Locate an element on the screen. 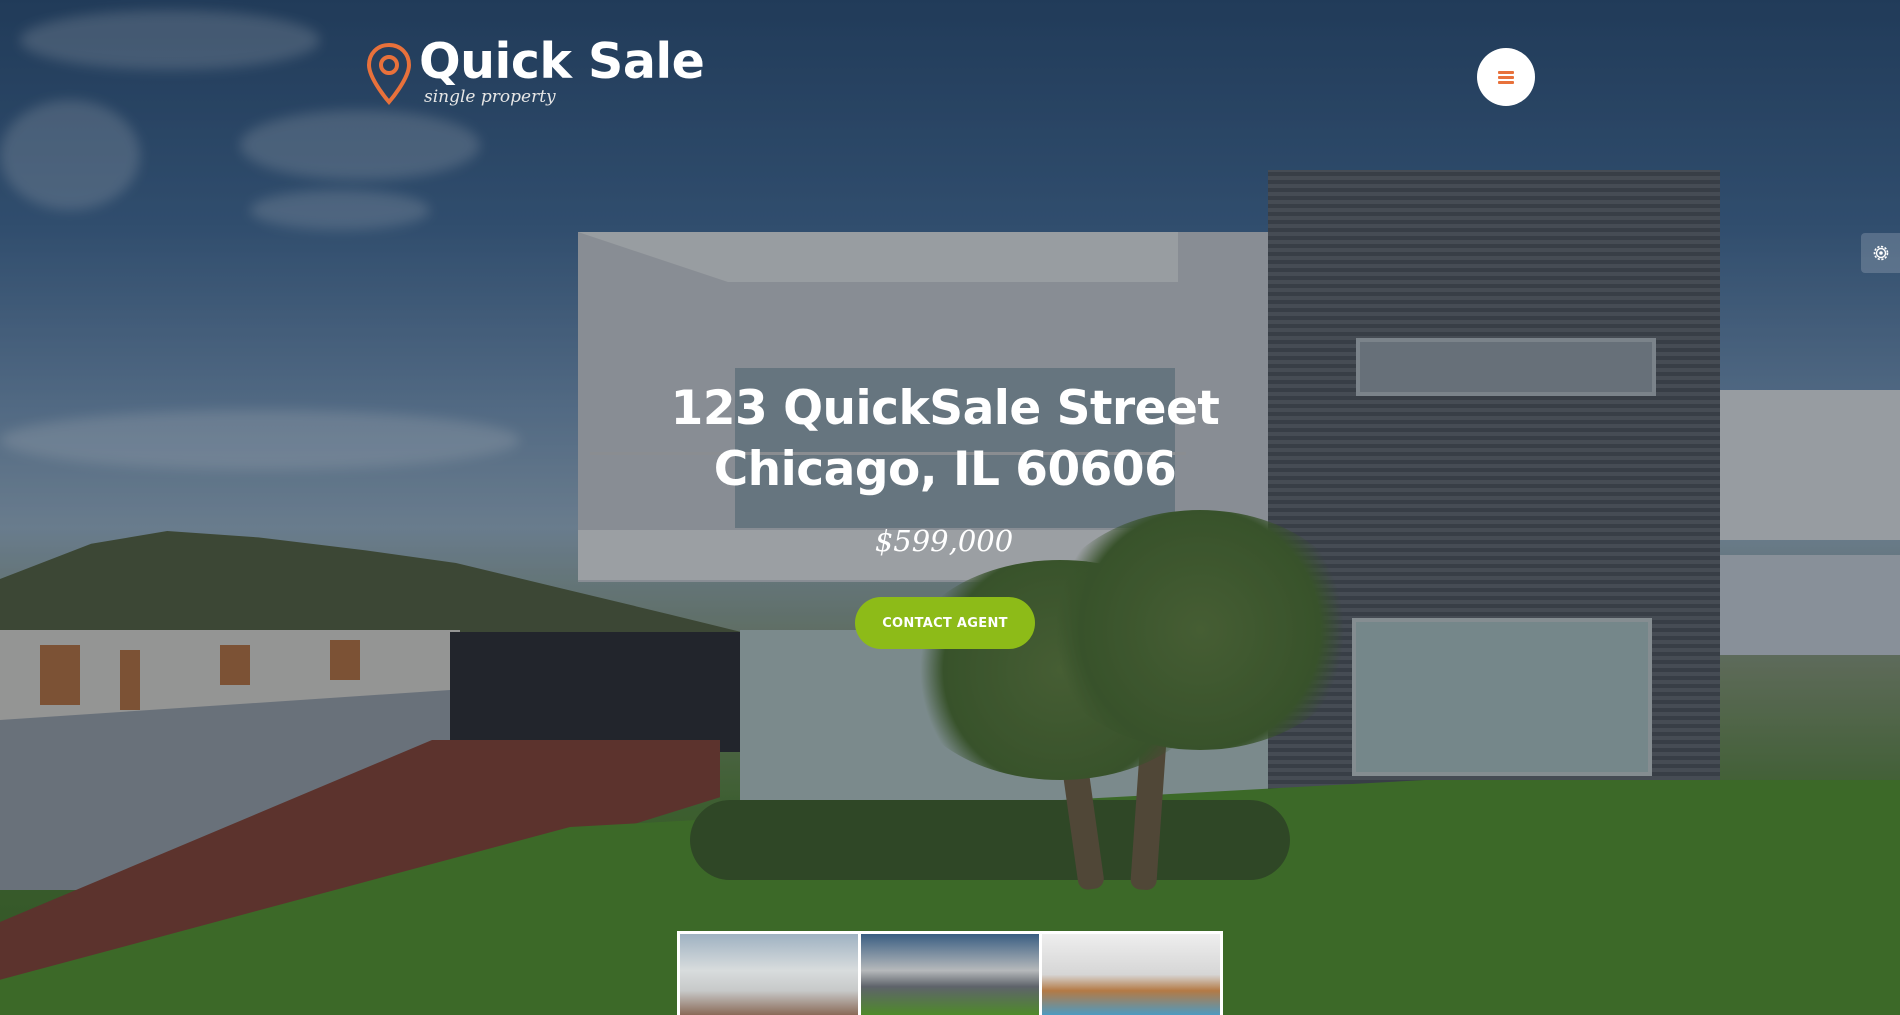  contact-agent-button: CONTACT AGENT is located at coordinates (945, 623).